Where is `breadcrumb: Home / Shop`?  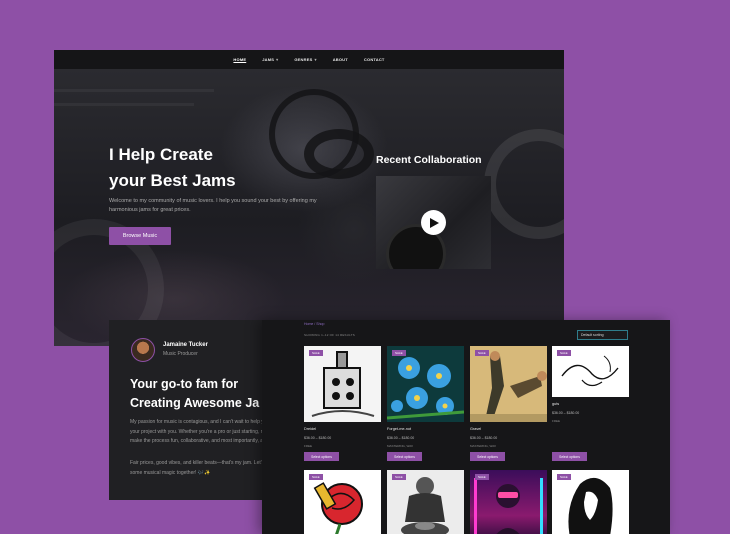 breadcrumb: Home / Shop is located at coordinates (314, 324).